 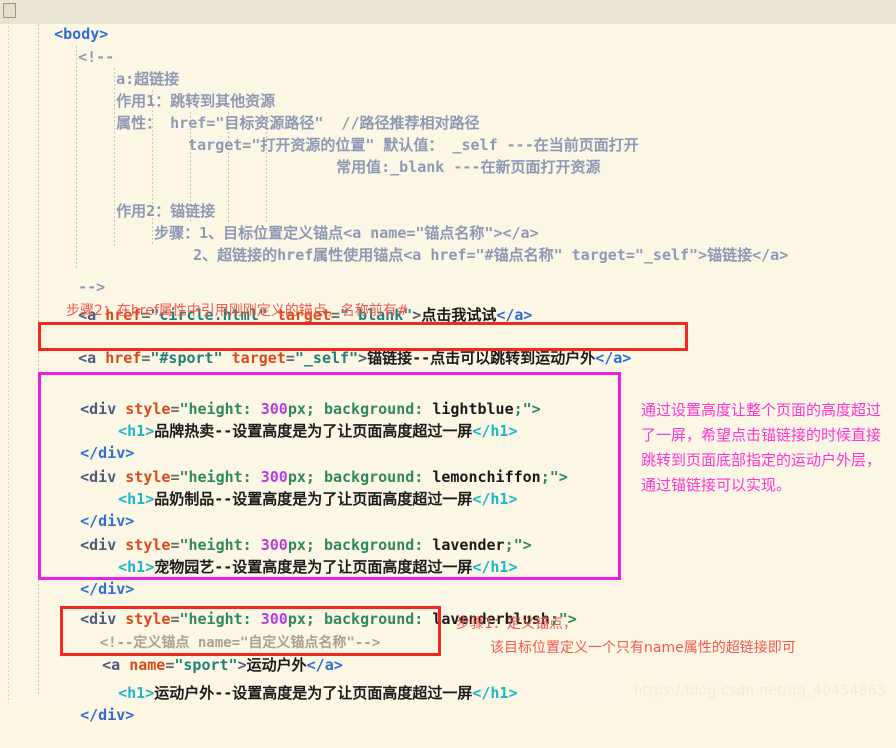 What do you see at coordinates (481, 358) in the screenshot?
I see `link-text: 锚链接--点击可以跳转到运动户外` at bounding box center [481, 358].